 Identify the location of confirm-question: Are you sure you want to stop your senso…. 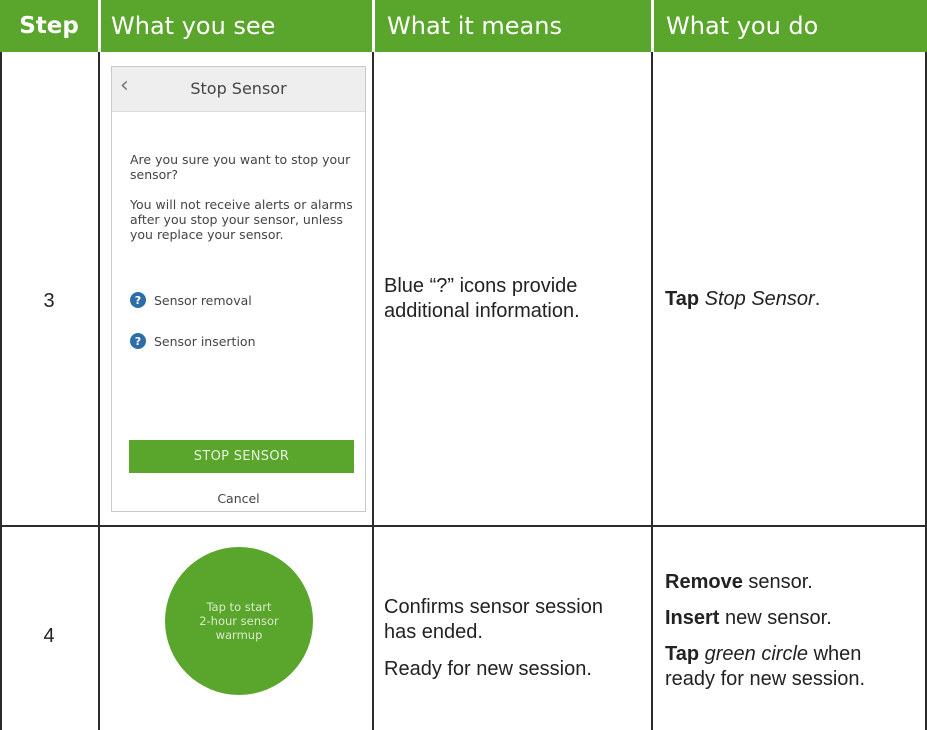
(240, 167).